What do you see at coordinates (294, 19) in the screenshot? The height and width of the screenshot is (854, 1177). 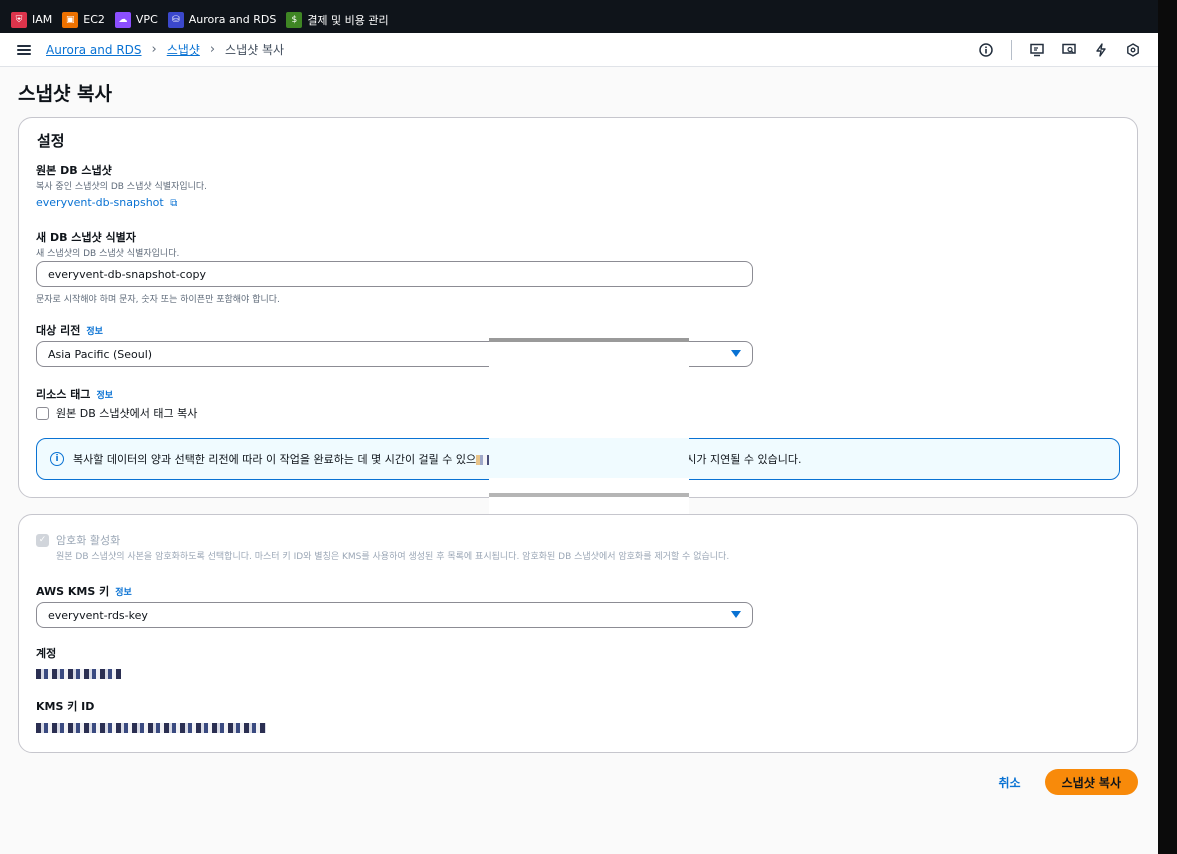 I see `billing-icon: $` at bounding box center [294, 19].